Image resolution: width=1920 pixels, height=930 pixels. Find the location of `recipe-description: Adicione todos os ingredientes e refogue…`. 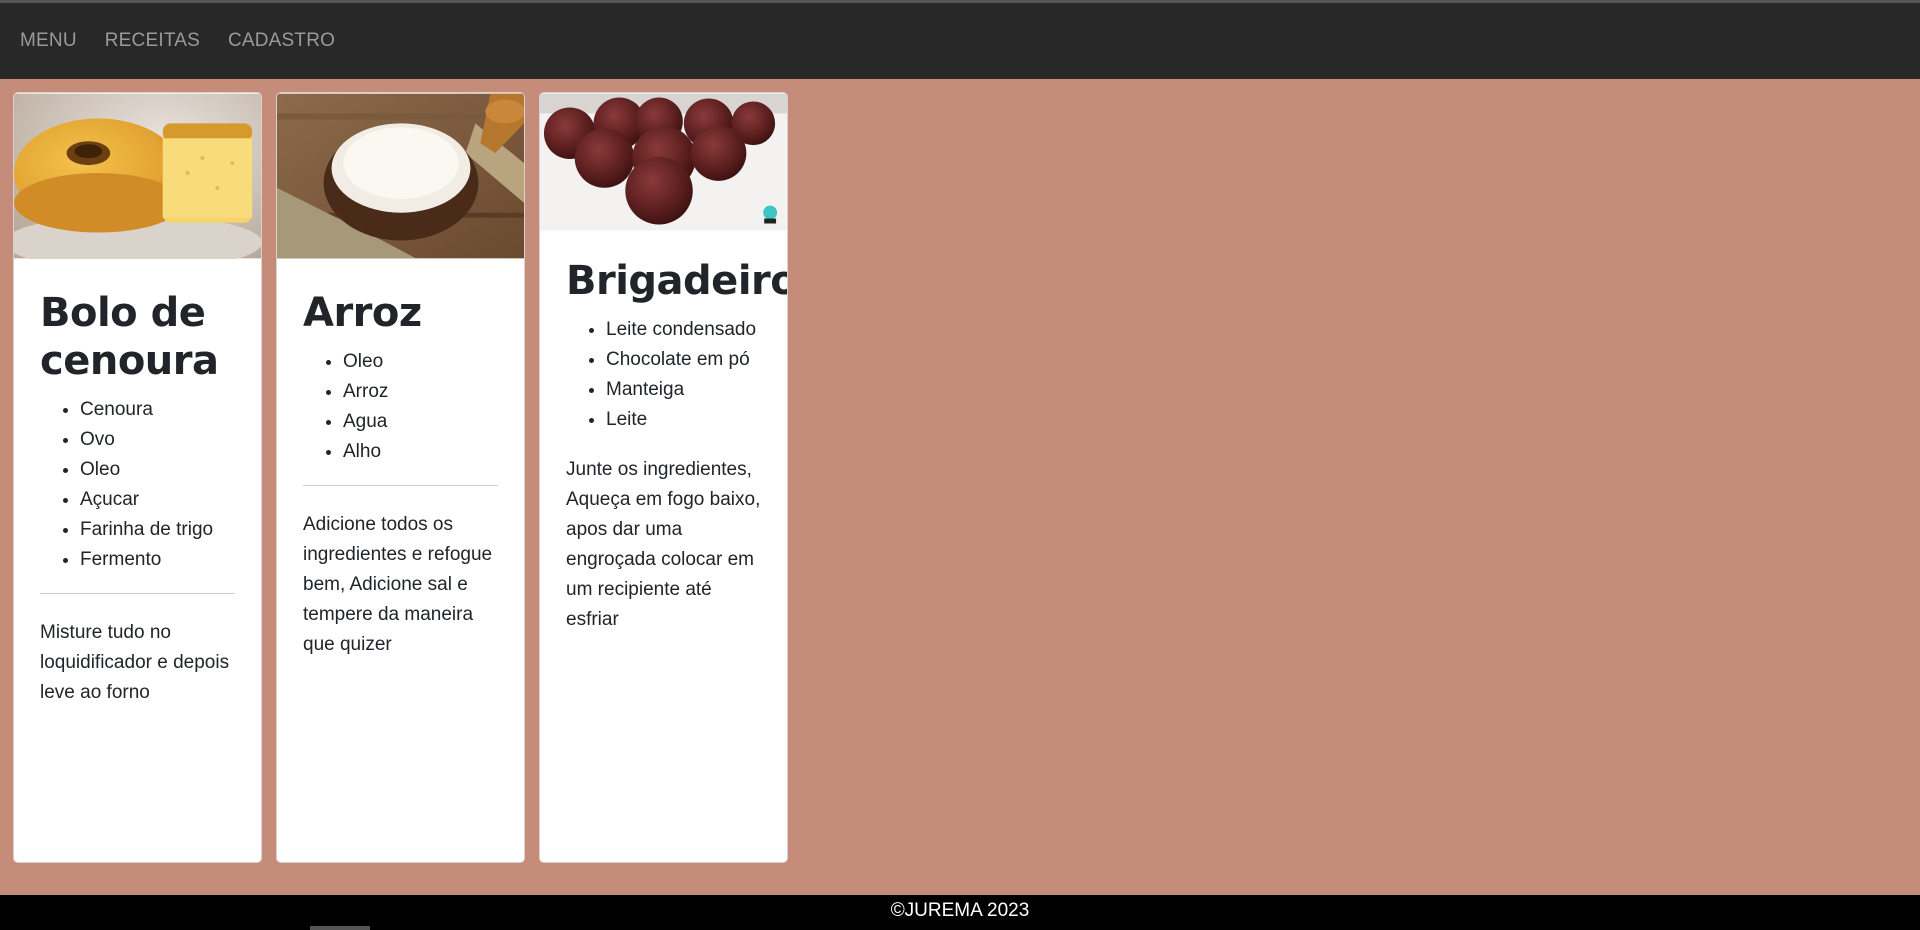

recipe-description: Adicione todos os ingredientes e refogue… is located at coordinates (398, 584).